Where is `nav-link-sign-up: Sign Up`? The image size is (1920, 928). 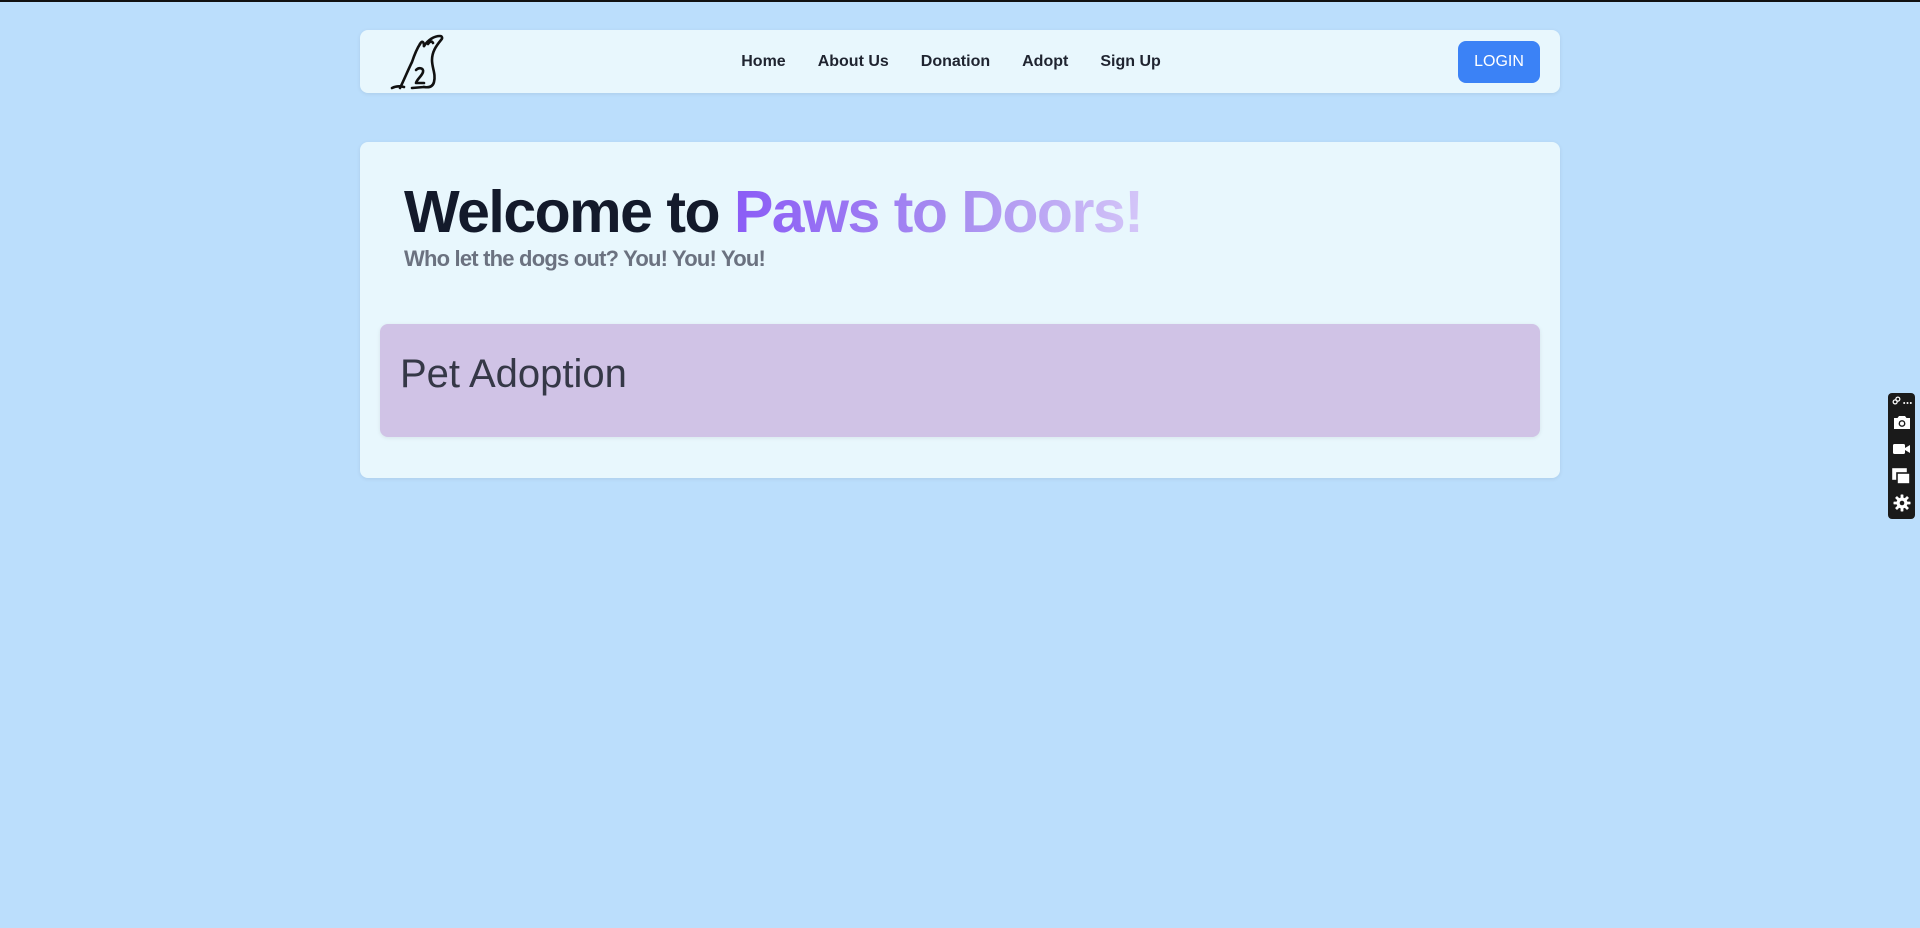
nav-link-sign-up: Sign Up is located at coordinates (1130, 62).